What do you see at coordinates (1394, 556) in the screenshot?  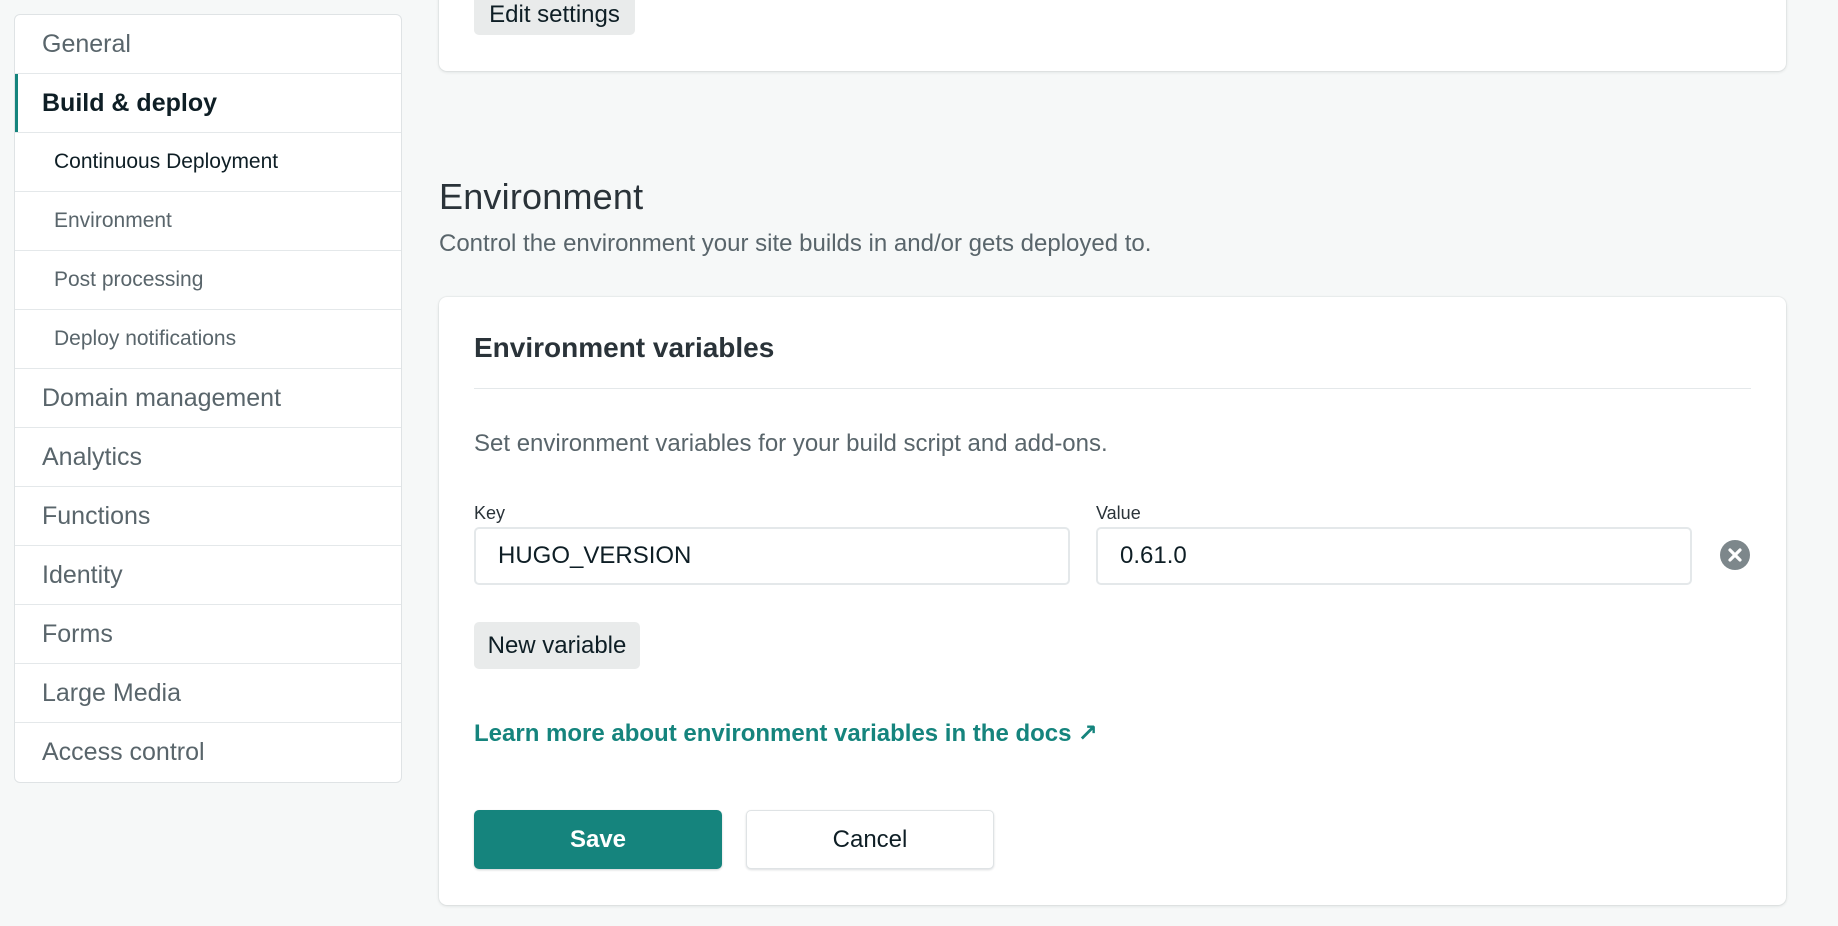 I see `value-input` at bounding box center [1394, 556].